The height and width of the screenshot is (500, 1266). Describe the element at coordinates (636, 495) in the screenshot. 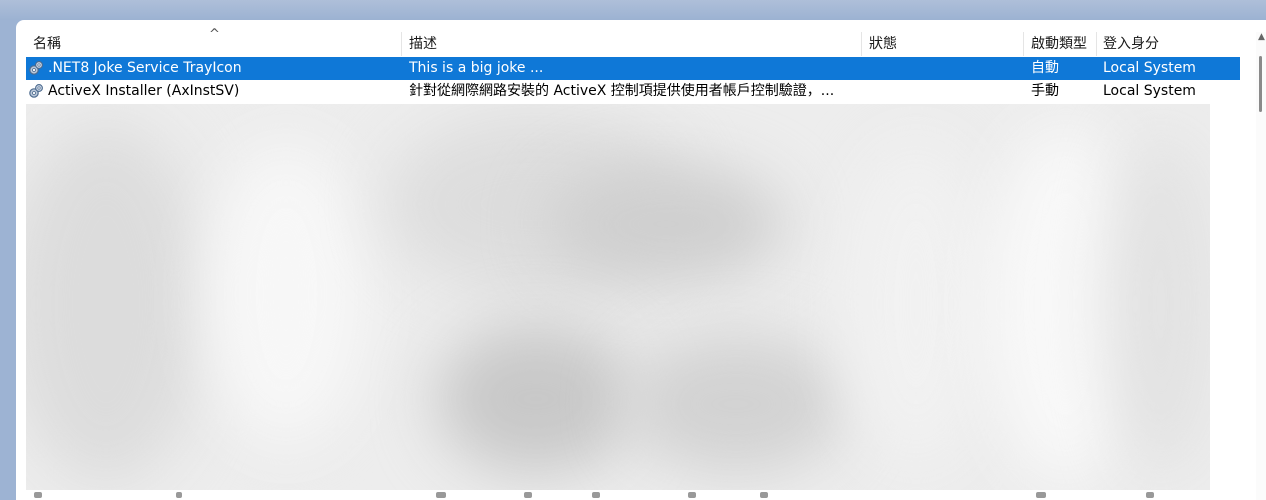

I see `partial-row` at that location.